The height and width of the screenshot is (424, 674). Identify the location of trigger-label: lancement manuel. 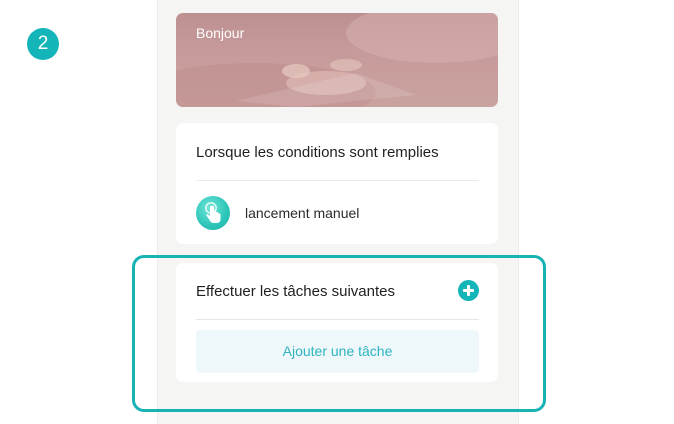
(302, 213).